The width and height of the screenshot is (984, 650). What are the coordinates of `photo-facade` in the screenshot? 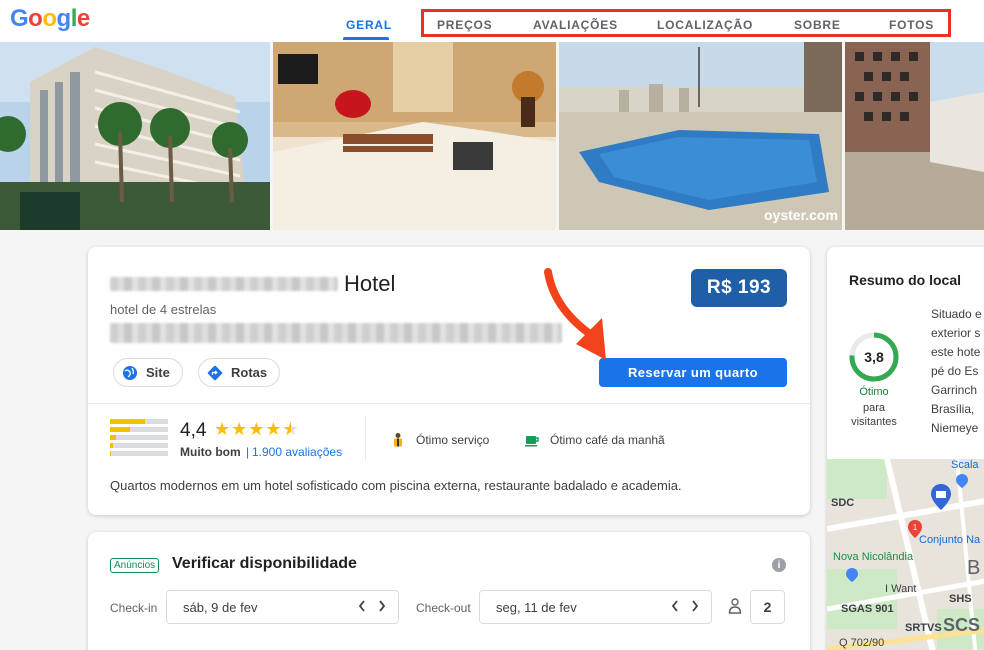 It's located at (914, 136).